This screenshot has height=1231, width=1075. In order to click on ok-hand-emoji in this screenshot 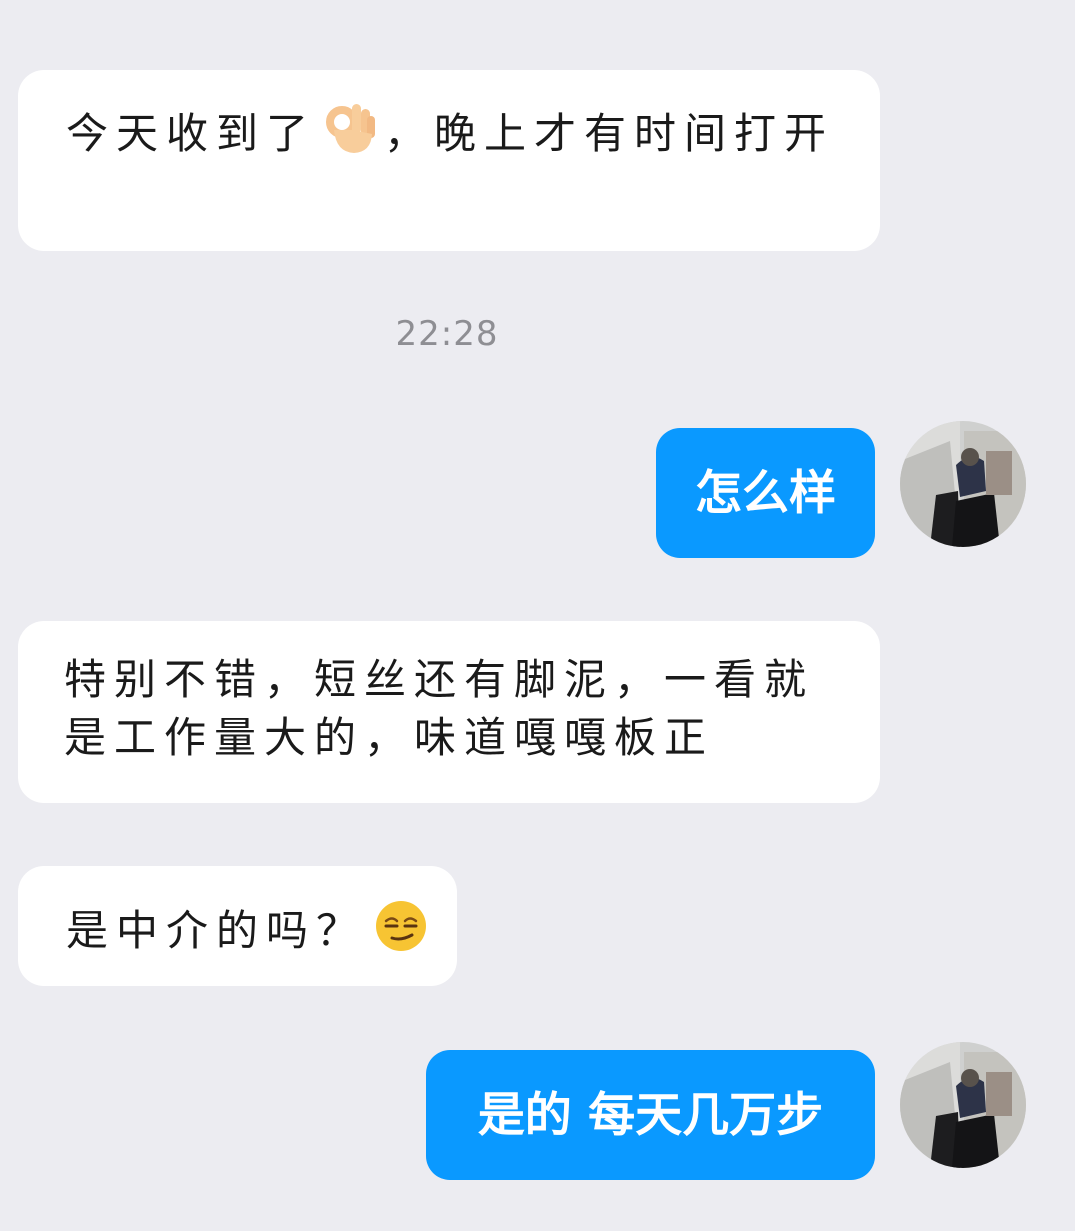, I will do `click(350, 135)`.